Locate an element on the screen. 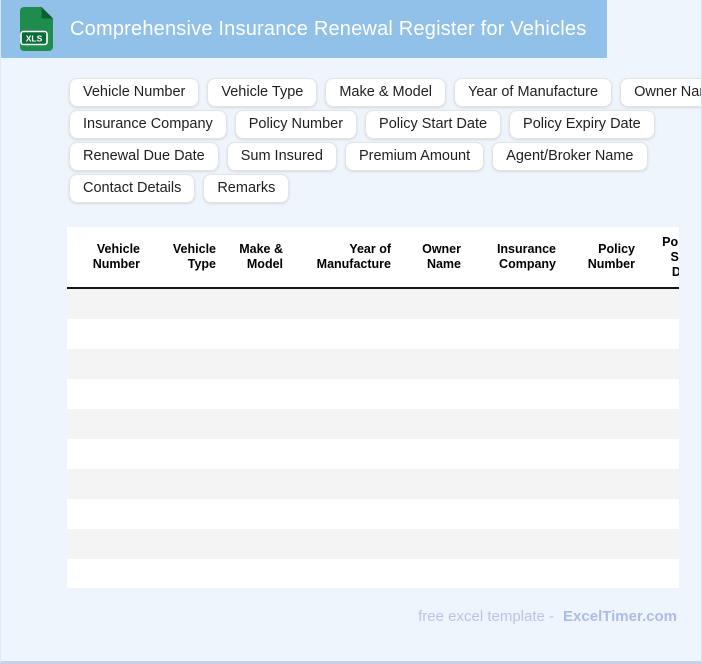 This screenshot has height=664, width=702. column-chip: Vehicle Type is located at coordinates (262, 92).